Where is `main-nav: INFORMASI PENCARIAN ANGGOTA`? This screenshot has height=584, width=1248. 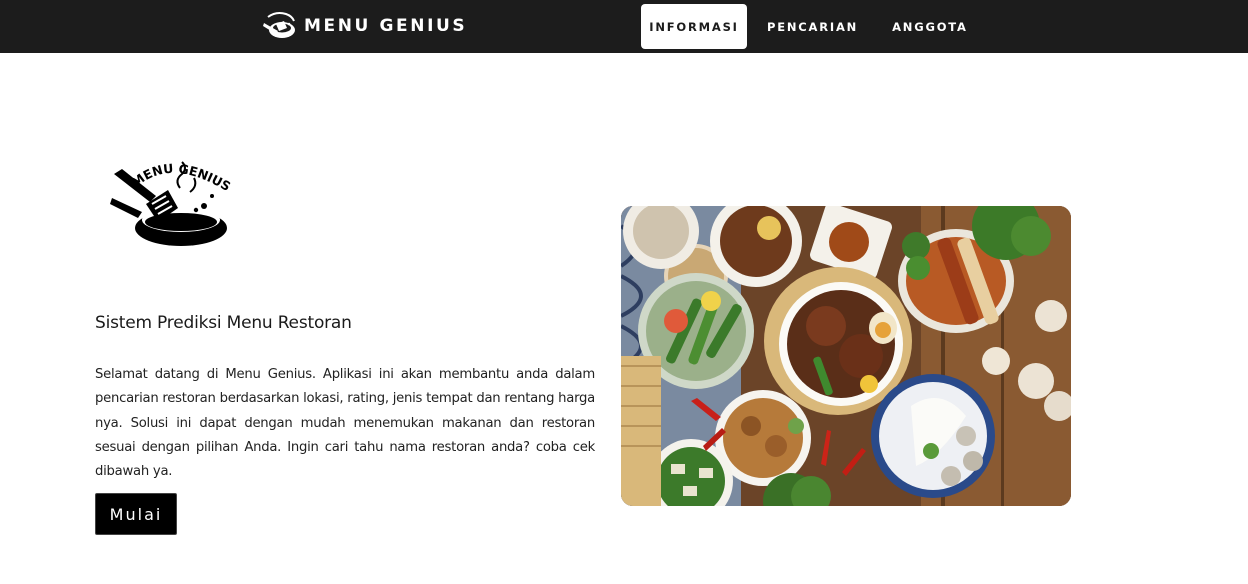 main-nav: INFORMASI PENCARIAN ANGGOTA is located at coordinates (813, 26).